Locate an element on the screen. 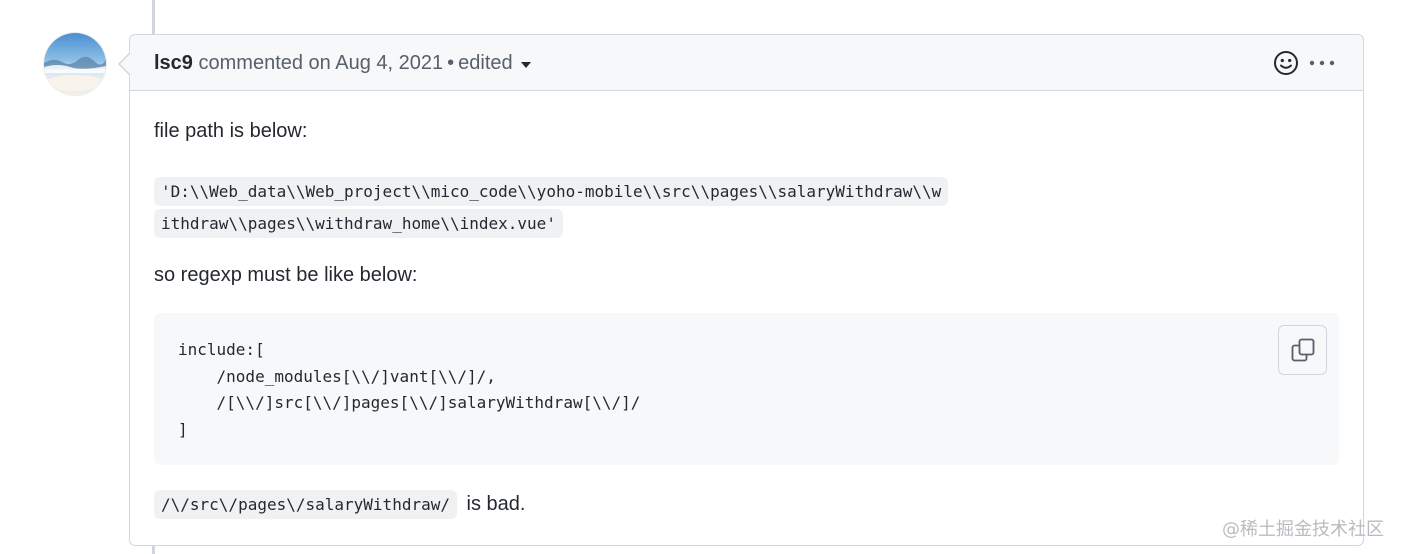 This screenshot has height=554, width=1402. bad-regexp-line: /\/src\/pages\/salaryWithdraw/ is bad. is located at coordinates (340, 504).